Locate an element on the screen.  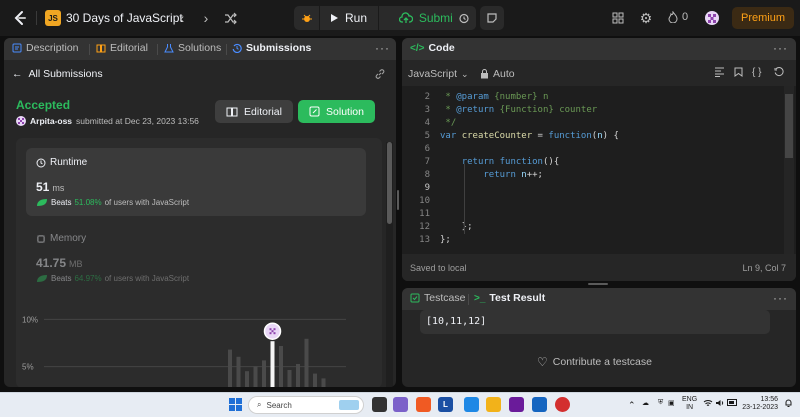
task-view-icon is located at coordinates (379, 404).